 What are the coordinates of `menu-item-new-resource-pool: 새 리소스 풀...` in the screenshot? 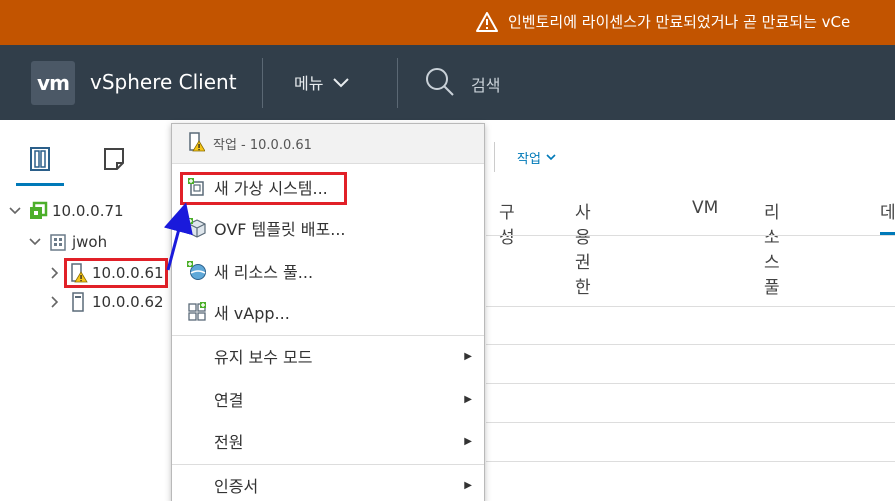 It's located at (328, 271).